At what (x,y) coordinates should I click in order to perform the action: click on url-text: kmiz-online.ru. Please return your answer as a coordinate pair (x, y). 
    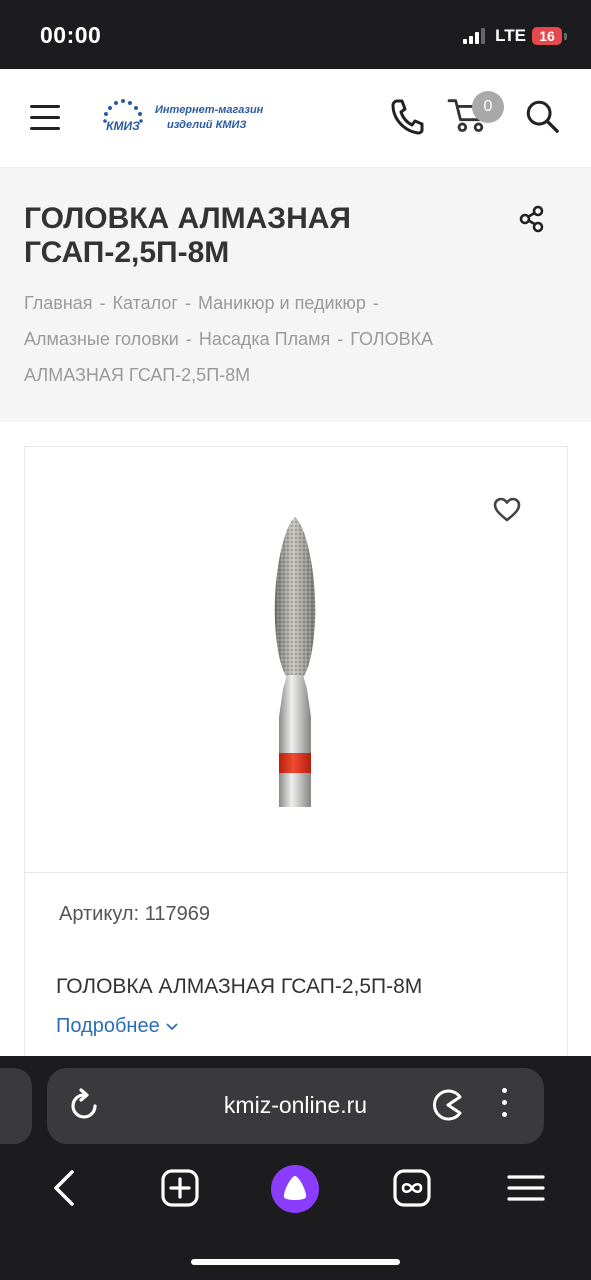
    Looking at the image, I should click on (295, 1105).